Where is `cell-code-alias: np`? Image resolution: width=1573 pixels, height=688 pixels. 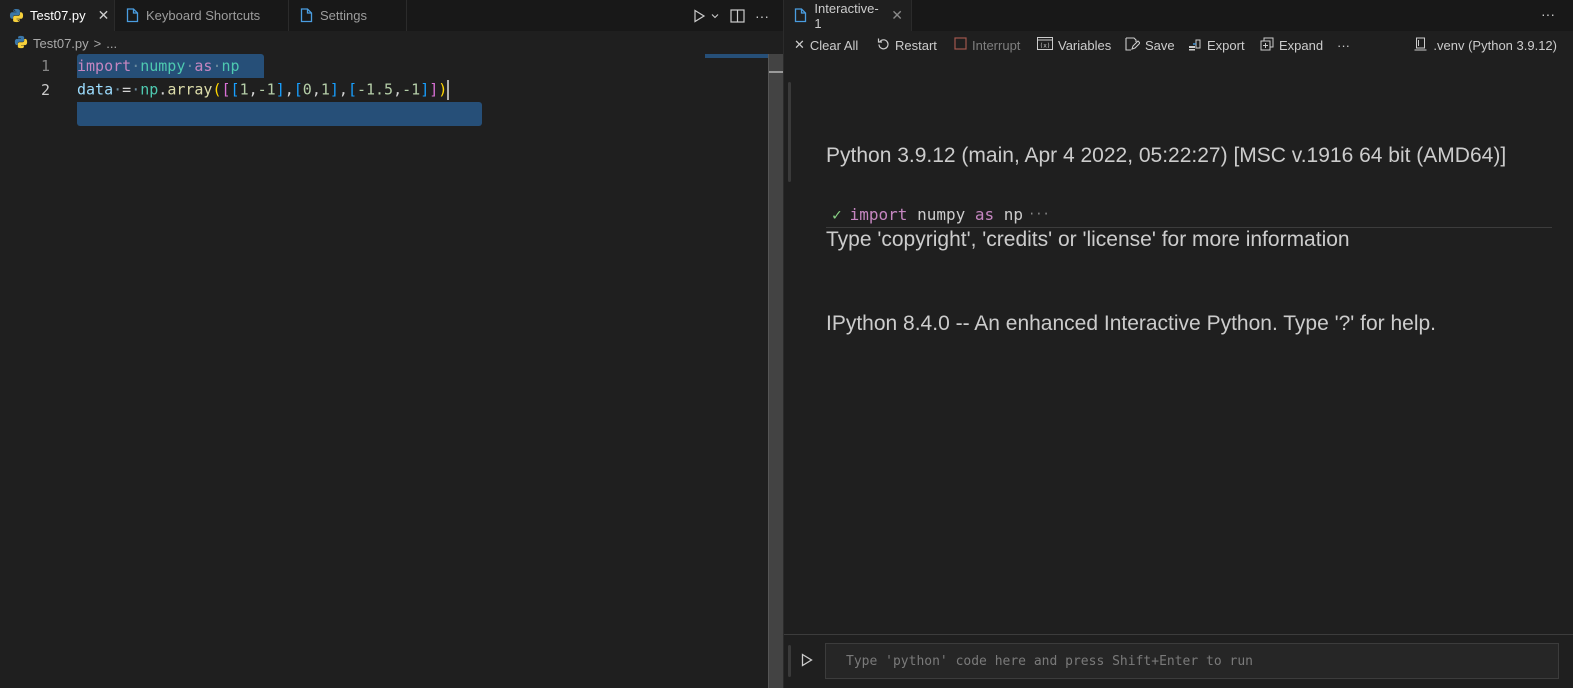 cell-code-alias: np is located at coordinates (1013, 214).